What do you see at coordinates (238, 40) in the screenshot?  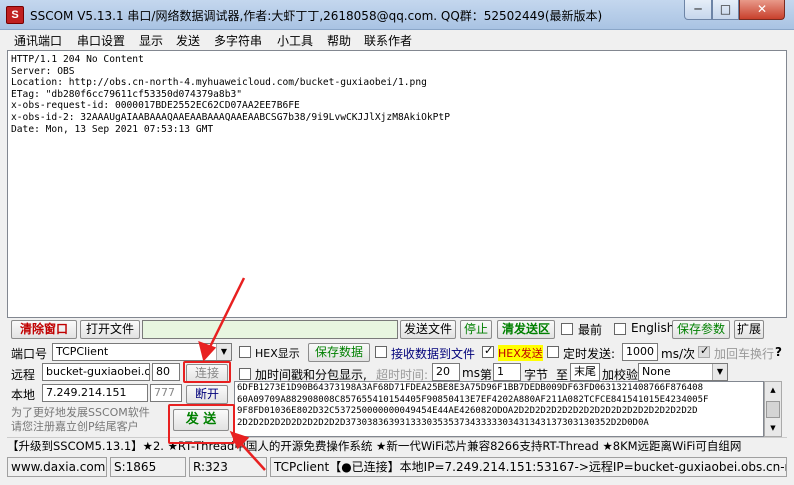 I see `menu-multi-string: 多字符串` at bounding box center [238, 40].